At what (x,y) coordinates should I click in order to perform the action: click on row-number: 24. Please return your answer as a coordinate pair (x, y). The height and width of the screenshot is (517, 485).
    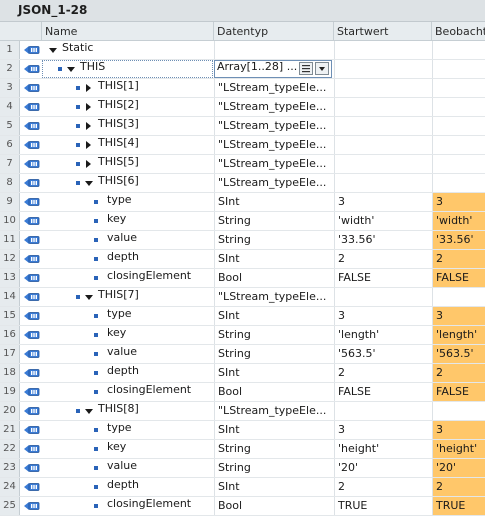
    Looking at the image, I should click on (10, 487).